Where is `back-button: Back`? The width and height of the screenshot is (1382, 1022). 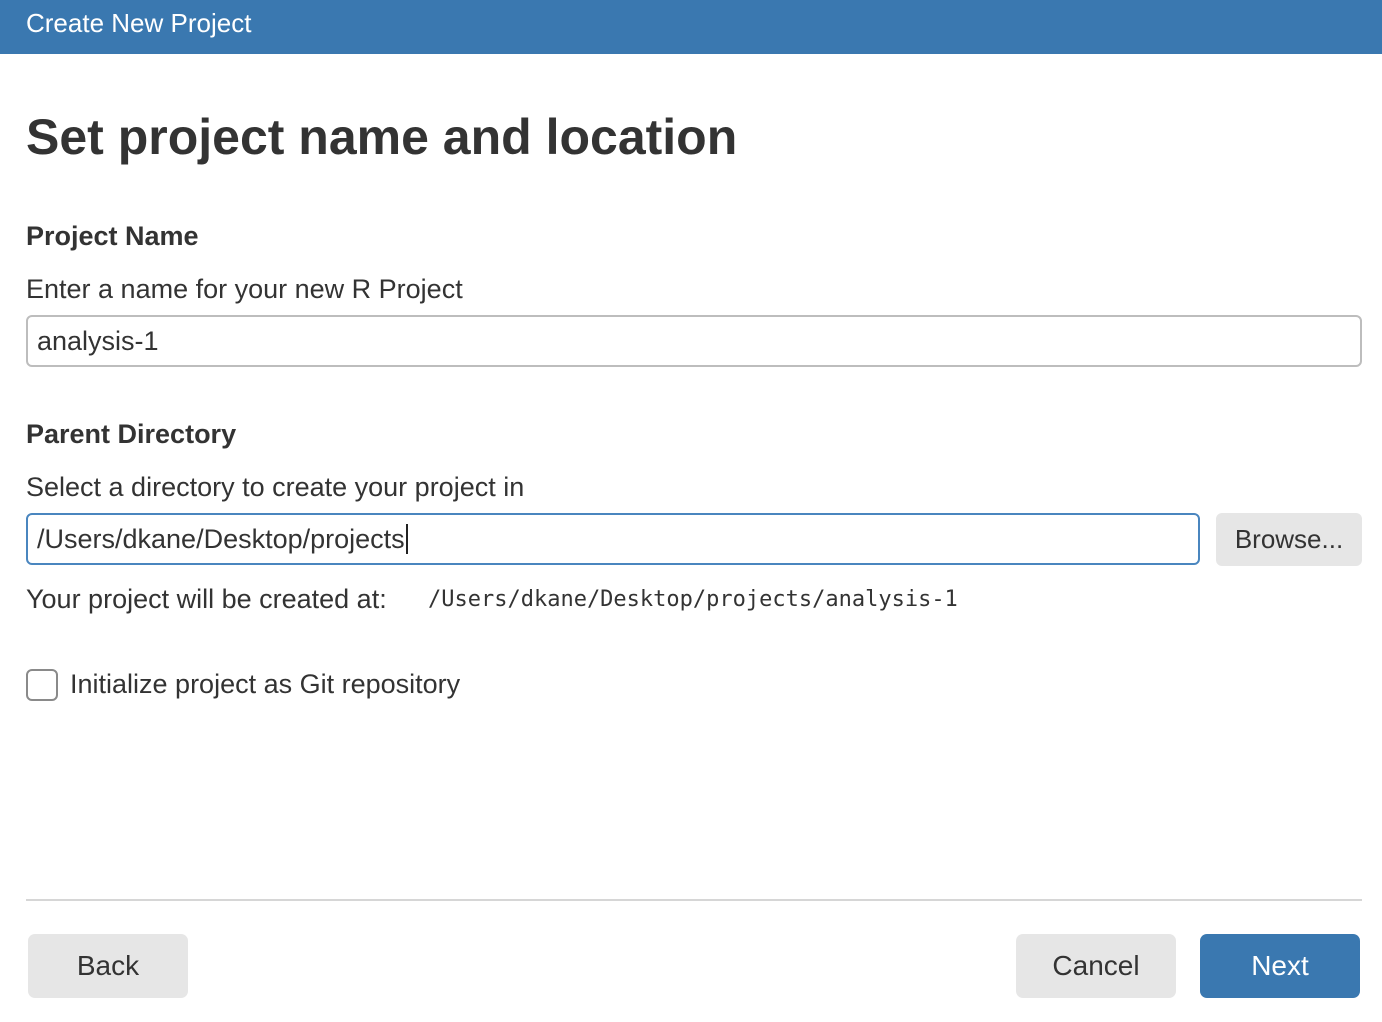 back-button: Back is located at coordinates (108, 966).